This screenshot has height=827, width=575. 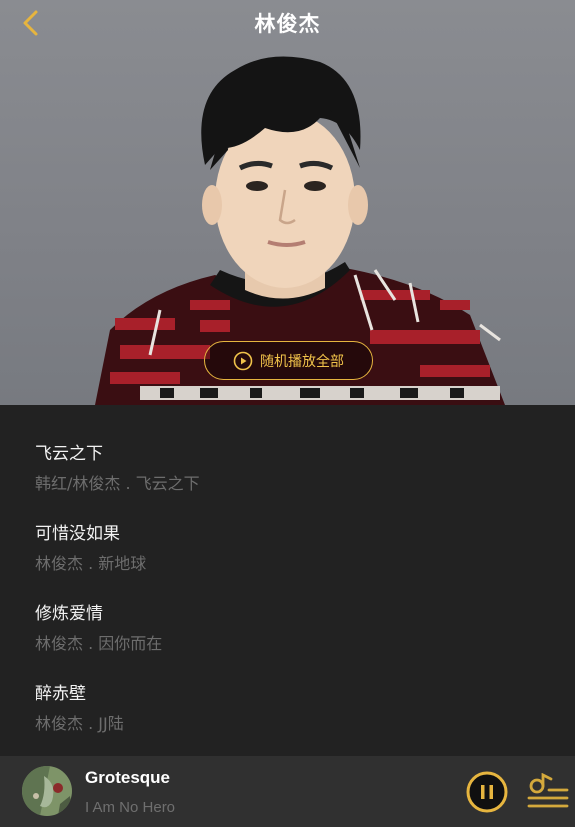 I want to click on song-meta: 林俊杰 . JJ陆, so click(x=79, y=723).